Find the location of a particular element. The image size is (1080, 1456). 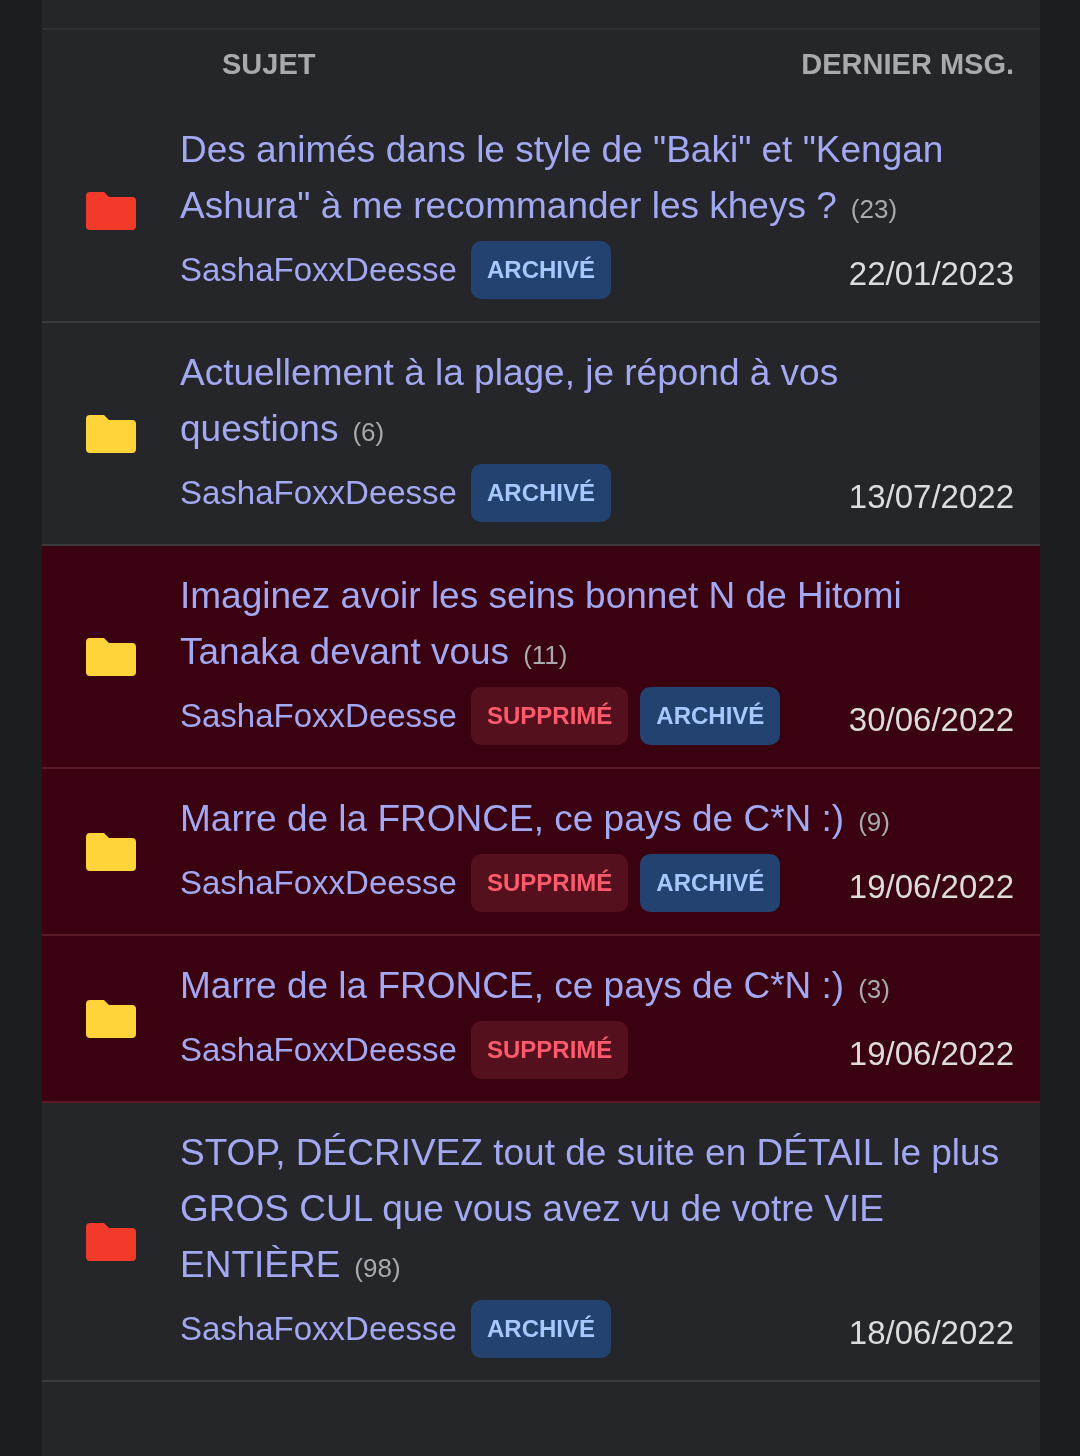

last-message-date: 18/06/2022 is located at coordinates (931, 1333).